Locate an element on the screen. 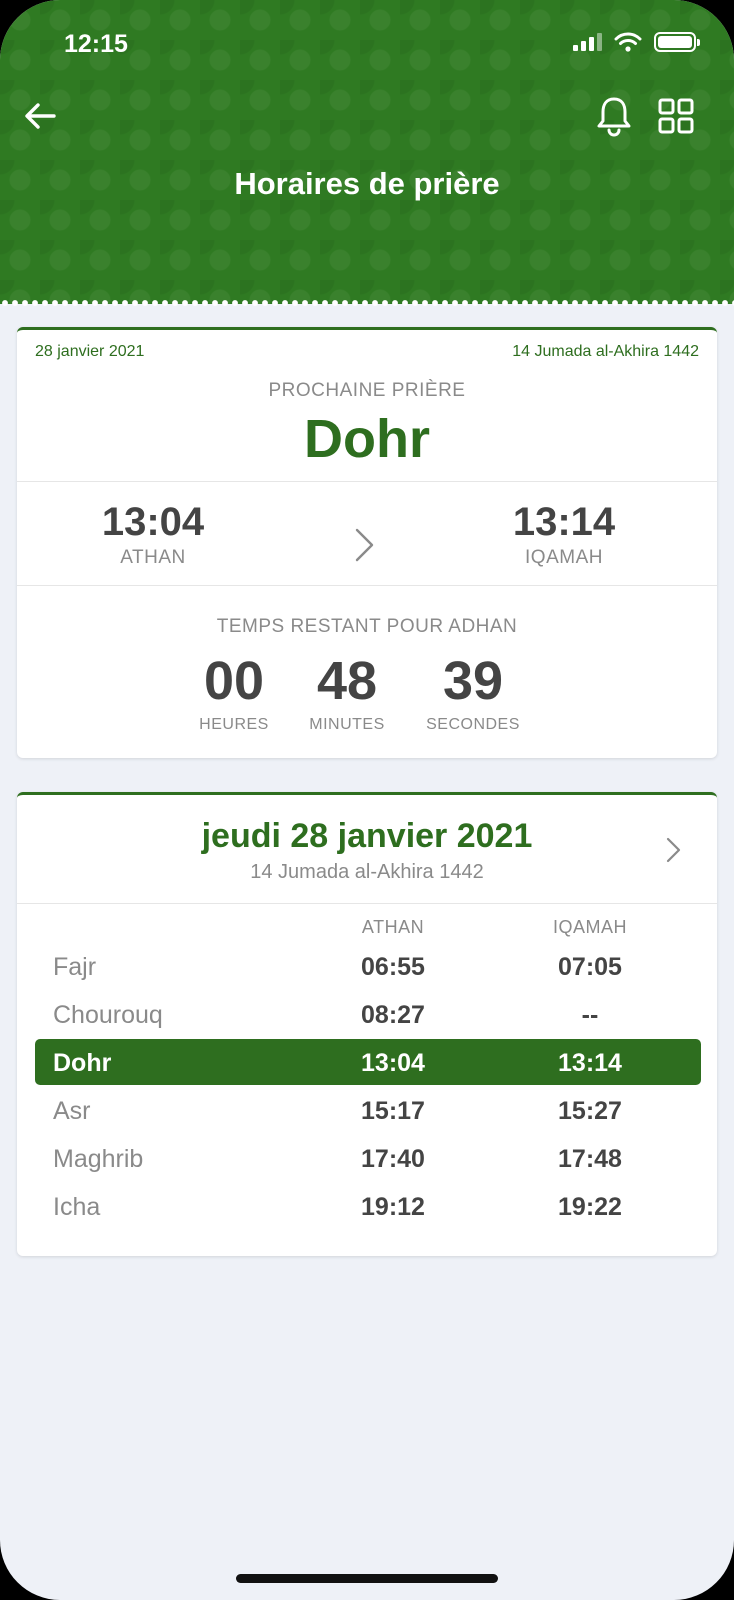 The image size is (734, 1600). countdown-hours: 00 HEURES is located at coordinates (234, 692).